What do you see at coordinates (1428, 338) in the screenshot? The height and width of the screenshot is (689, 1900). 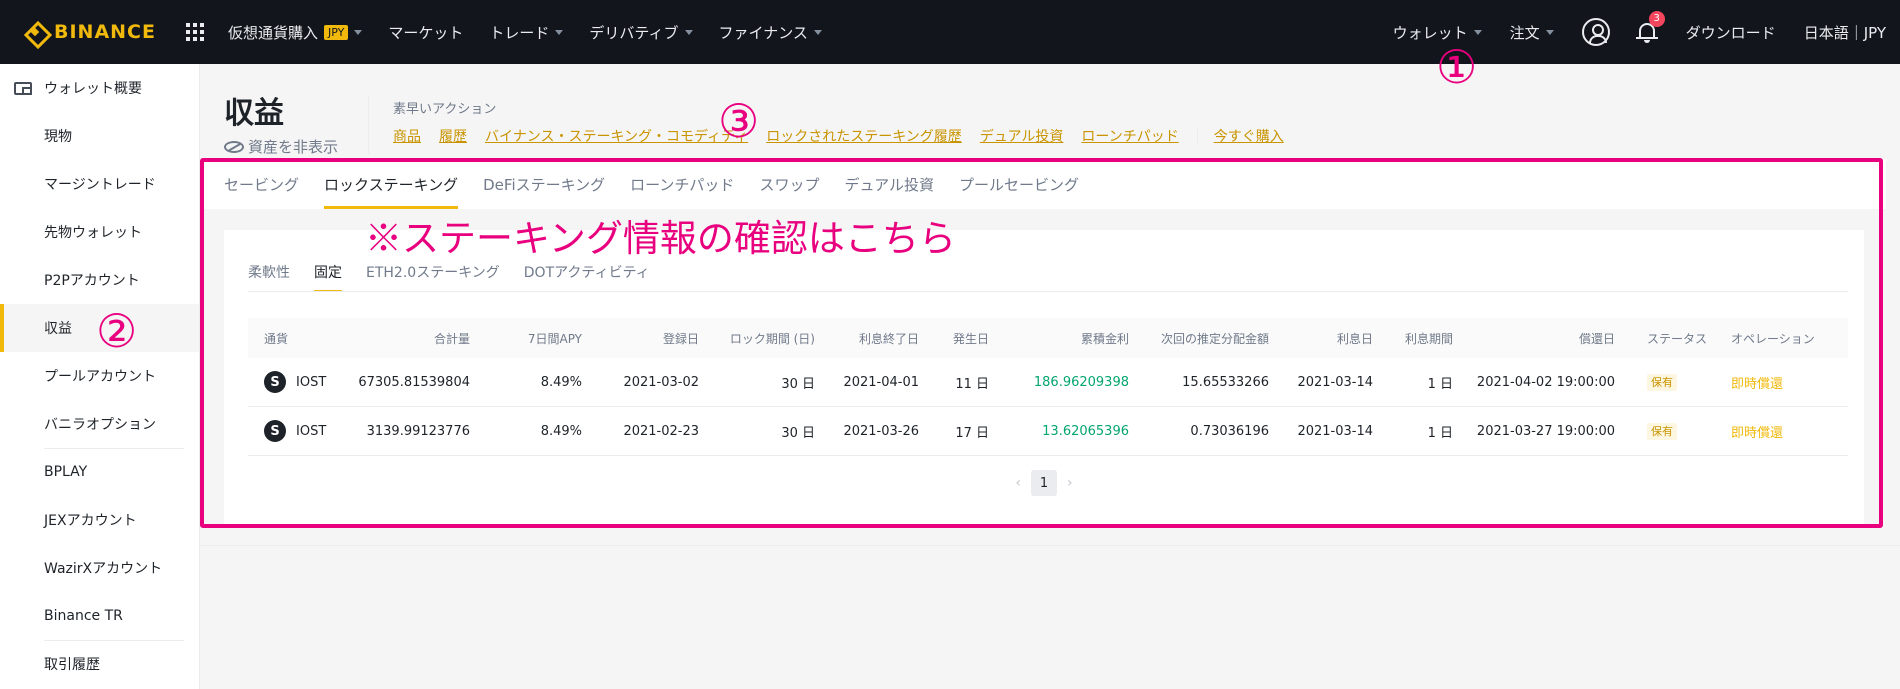 I see `column-header: 利息期間` at bounding box center [1428, 338].